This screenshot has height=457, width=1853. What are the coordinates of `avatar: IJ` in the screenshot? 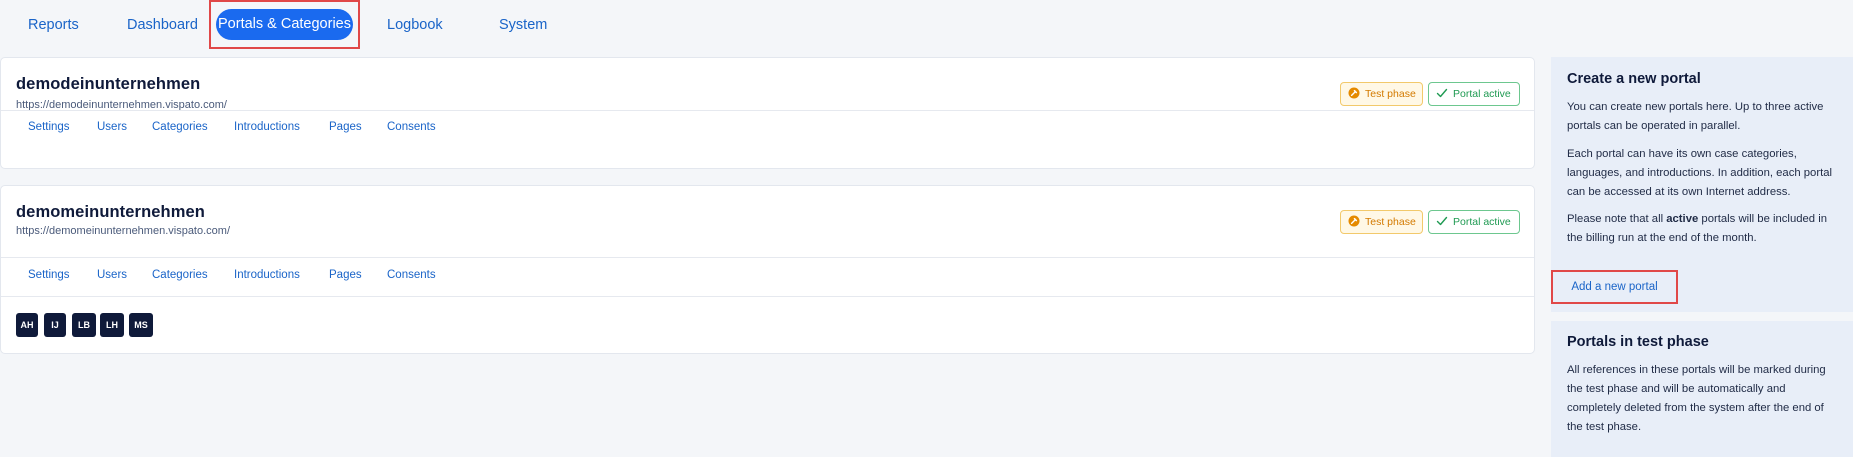 It's located at (55, 325).